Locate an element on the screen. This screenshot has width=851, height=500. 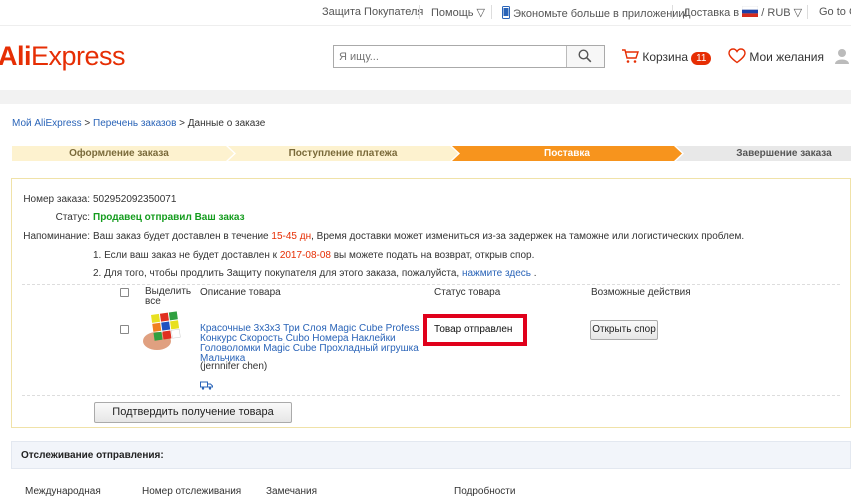
note-dispute-prefix: 1. Если ваш заказ не будет доставлен к is located at coordinates (186, 255).